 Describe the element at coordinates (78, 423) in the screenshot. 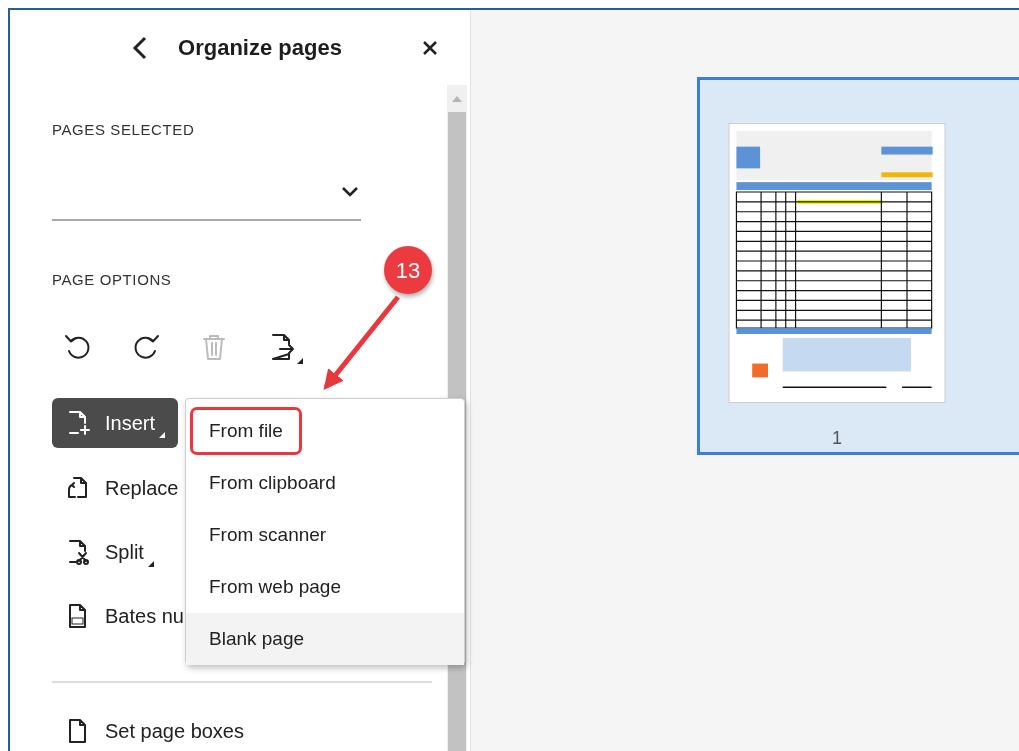

I see `page-plus-icon` at that location.